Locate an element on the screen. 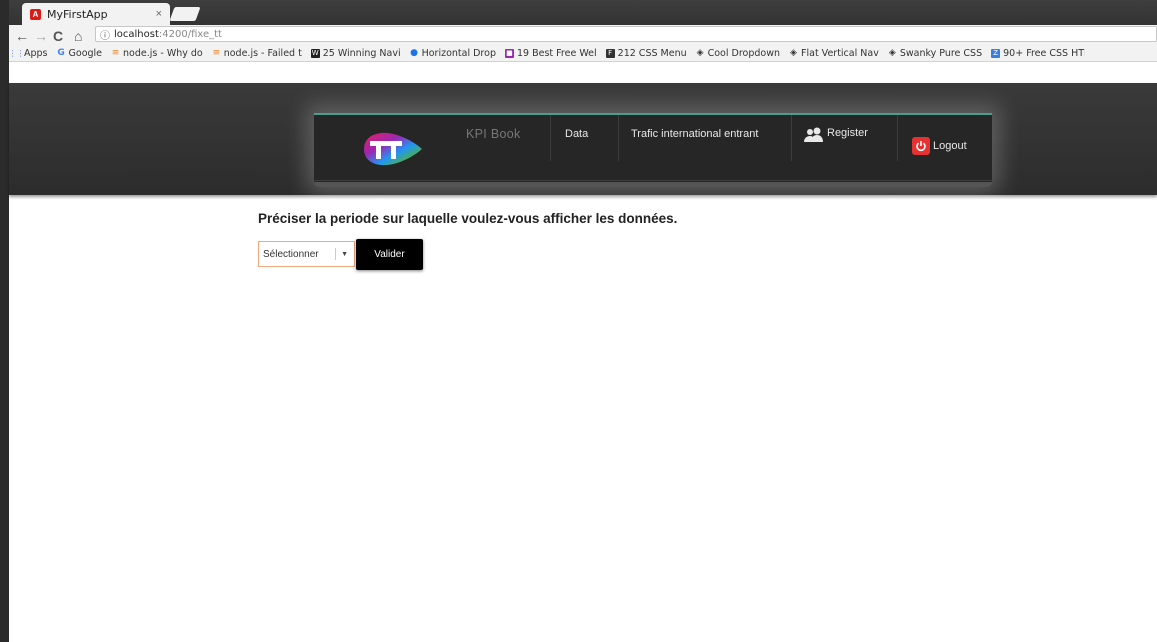  bookmark-item: W 25 Winning Navi is located at coordinates (355, 53).